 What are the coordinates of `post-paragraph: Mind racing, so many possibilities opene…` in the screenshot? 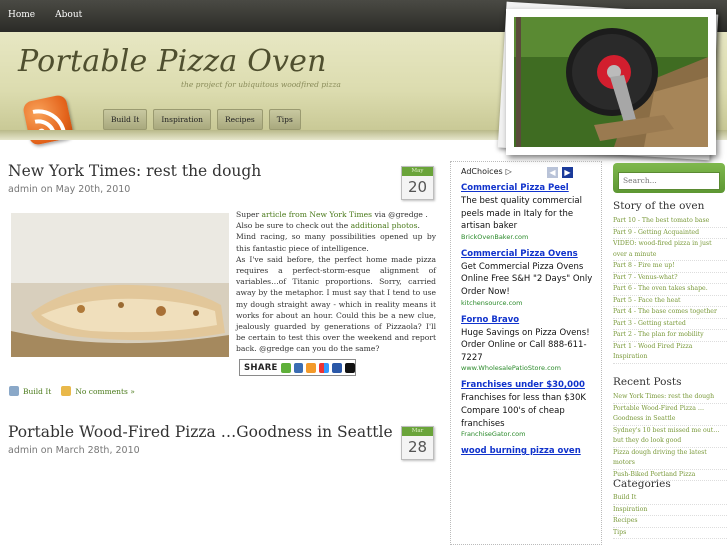 It's located at (336, 242).